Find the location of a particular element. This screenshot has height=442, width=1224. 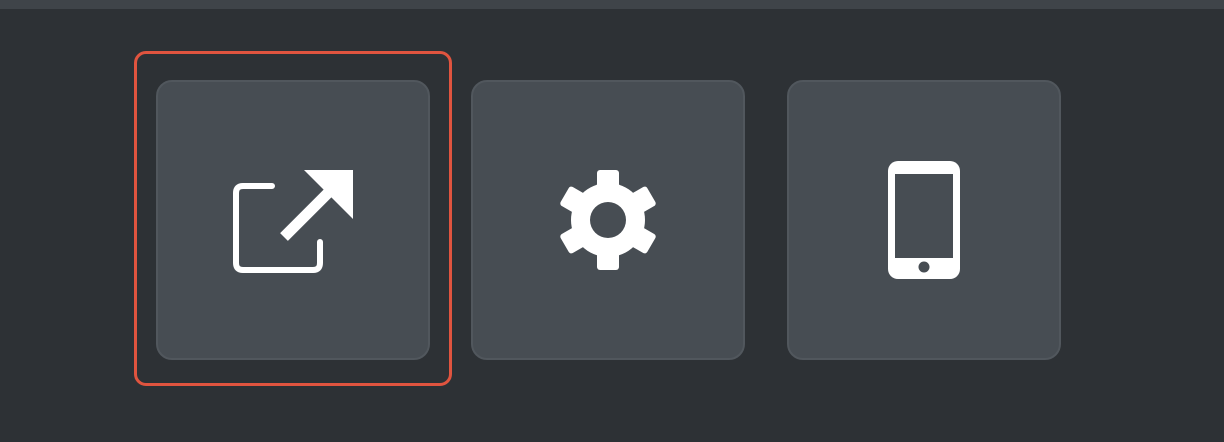

external-link-icon is located at coordinates (293, 220).